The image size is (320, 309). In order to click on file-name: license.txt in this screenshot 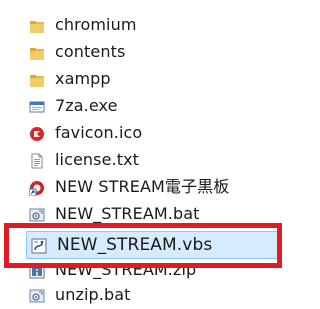, I will do `click(97, 159)`.